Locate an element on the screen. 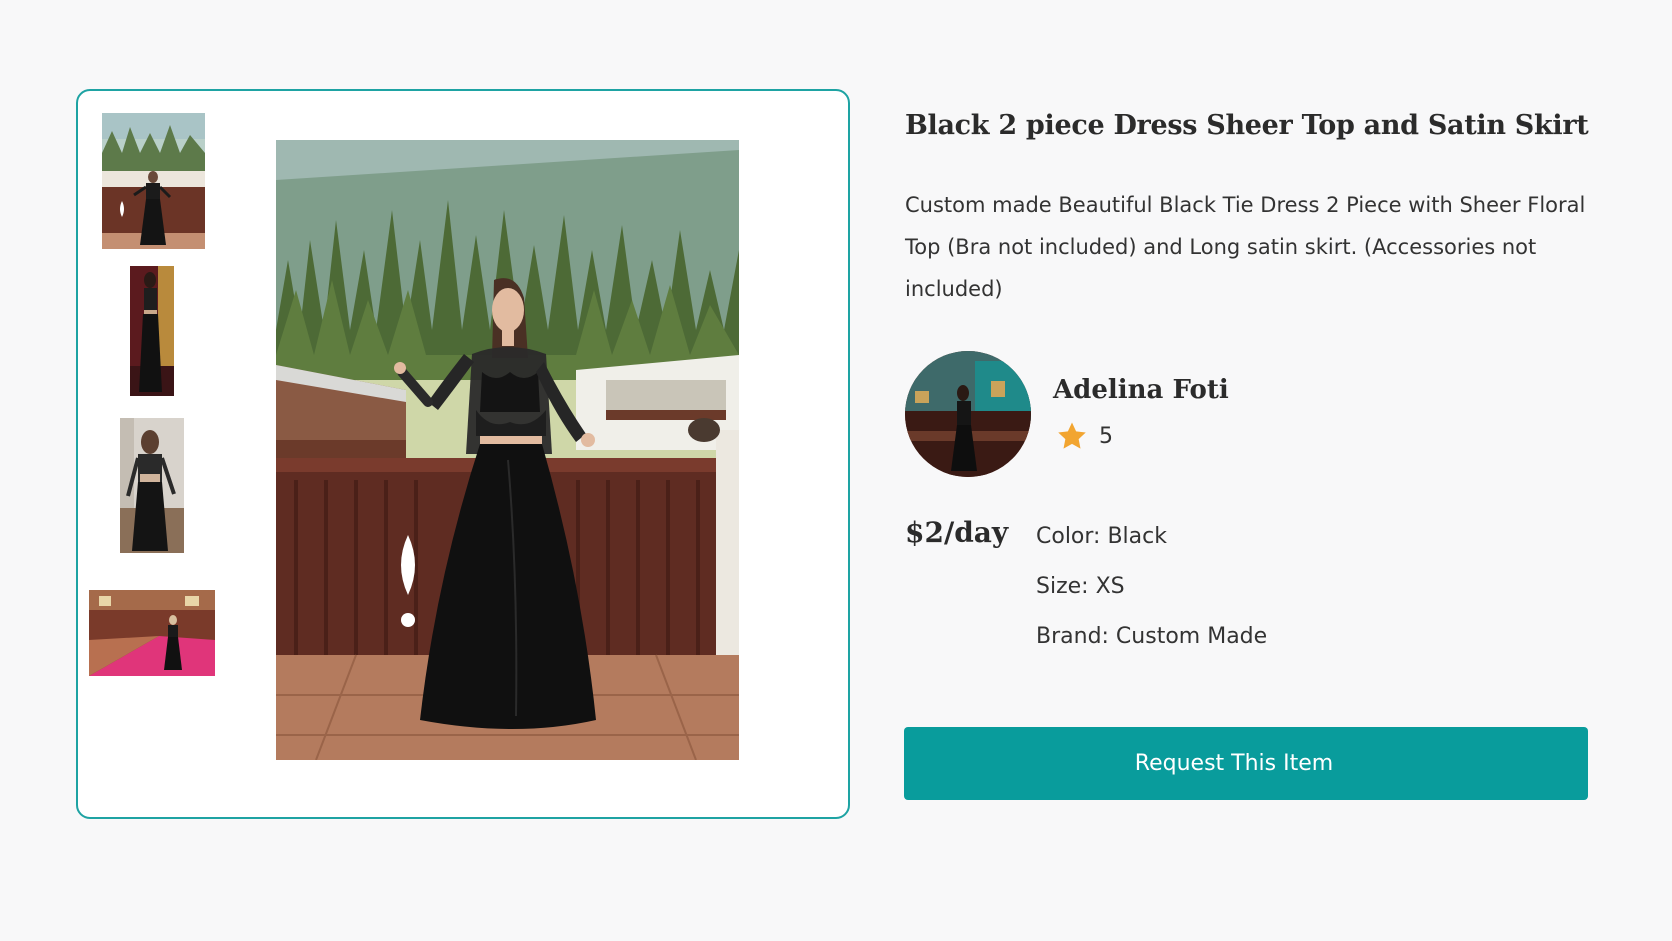  seller-avatar is located at coordinates (968, 414).